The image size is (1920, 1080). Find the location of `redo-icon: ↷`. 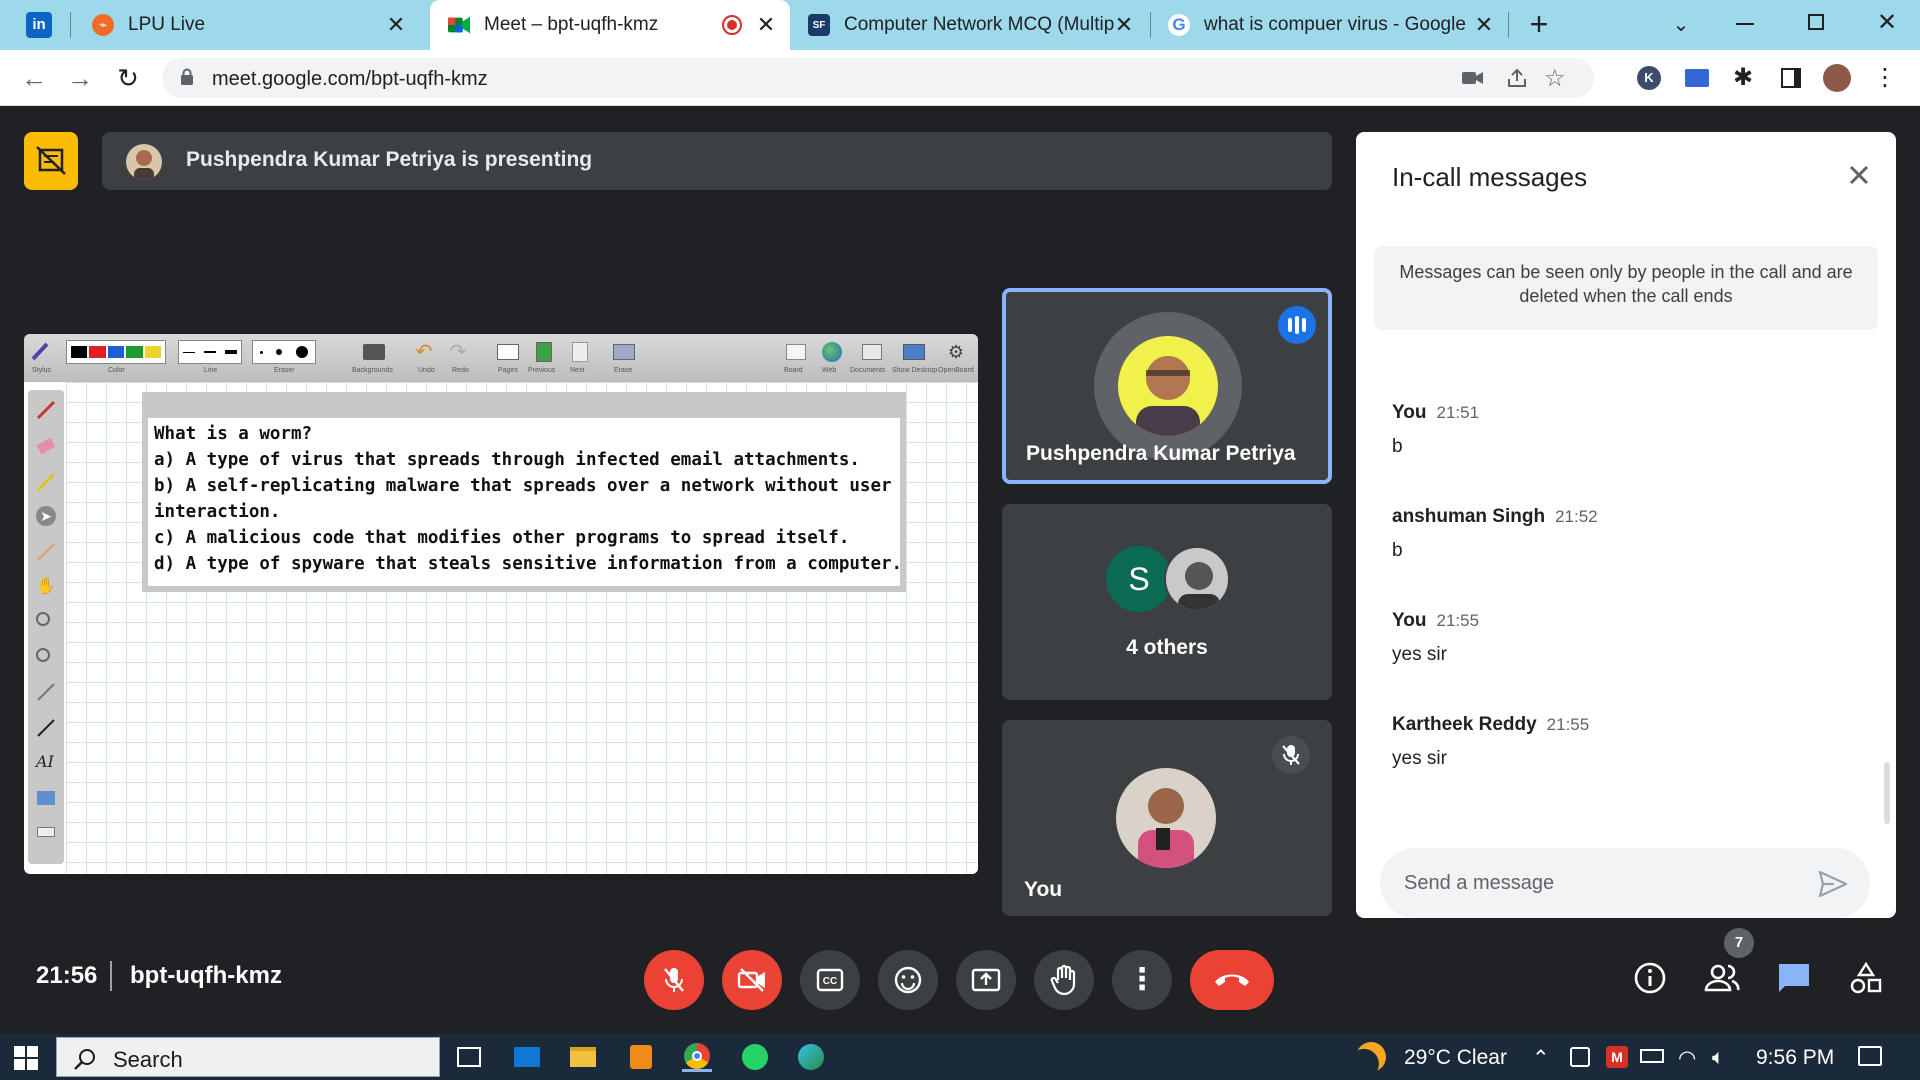

redo-icon: ↷ is located at coordinates (458, 352).